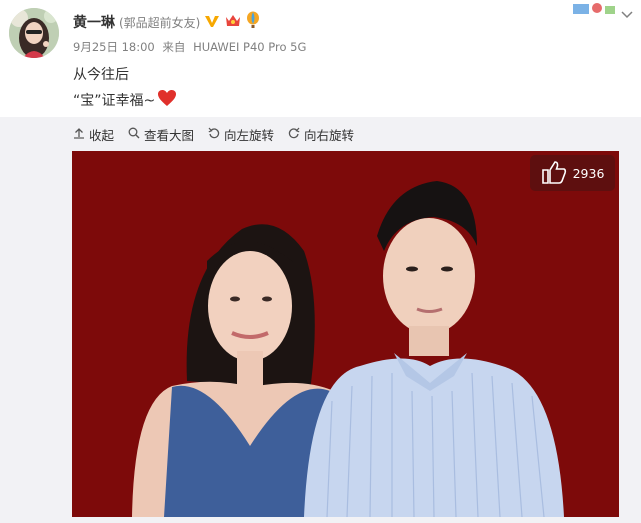 This screenshot has height=523, width=641. What do you see at coordinates (233, 22) in the screenshot?
I see `crown-icon` at bounding box center [233, 22].